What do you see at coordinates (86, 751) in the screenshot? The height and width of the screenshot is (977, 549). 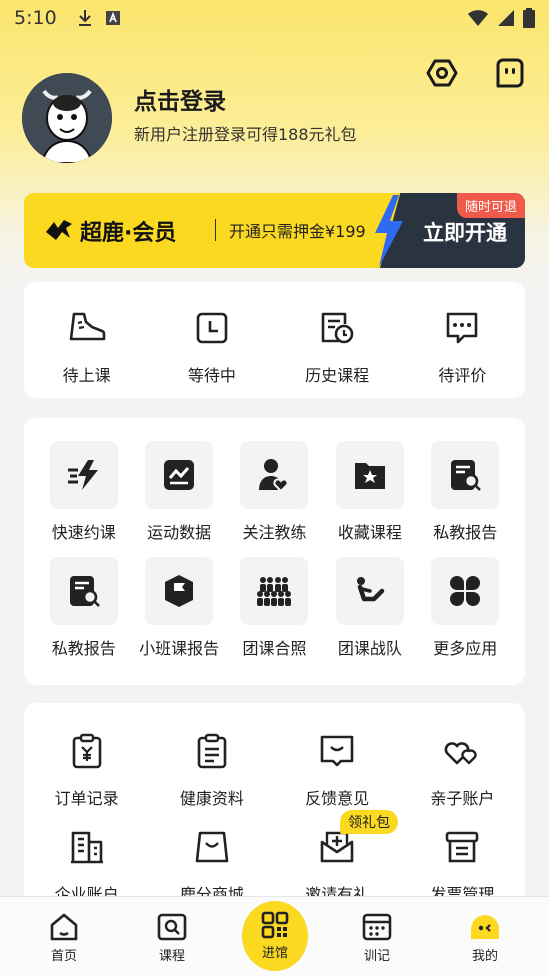 I see `clipboard-yen-icon` at bounding box center [86, 751].